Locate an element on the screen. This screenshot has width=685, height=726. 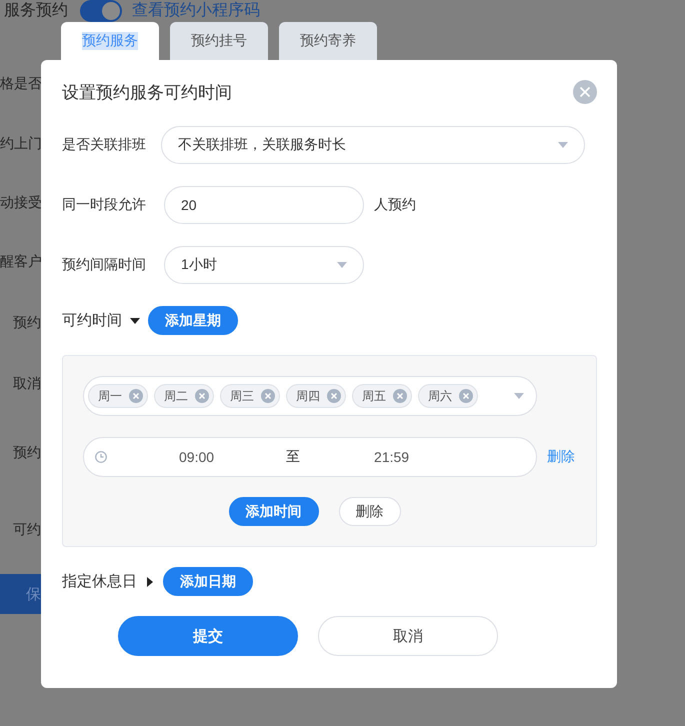
close-icon is located at coordinates (585, 92).